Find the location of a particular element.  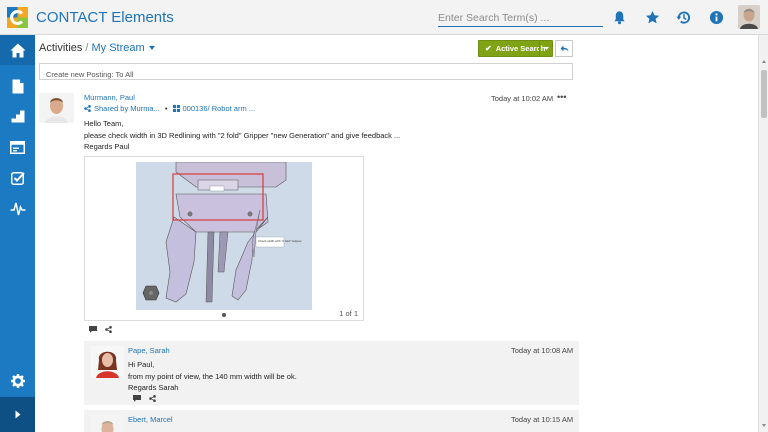

scroll-up-arrow is located at coordinates (764, 61).